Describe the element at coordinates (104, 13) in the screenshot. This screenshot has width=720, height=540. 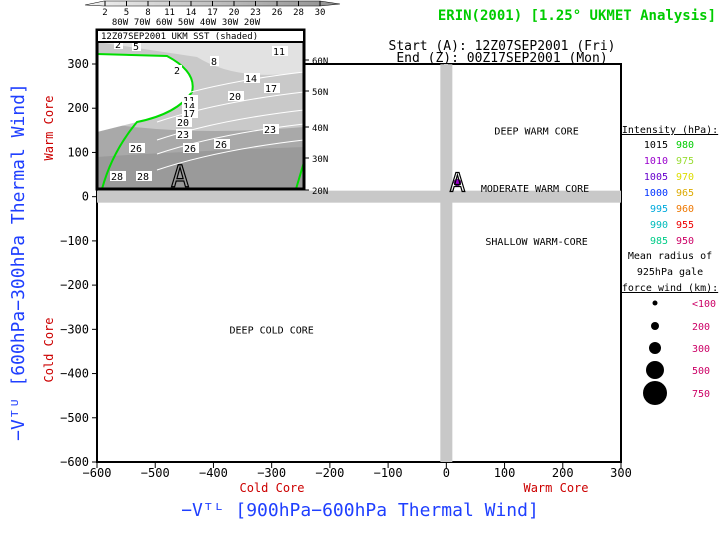
I see `colorbar-tick-label: 2` at that location.